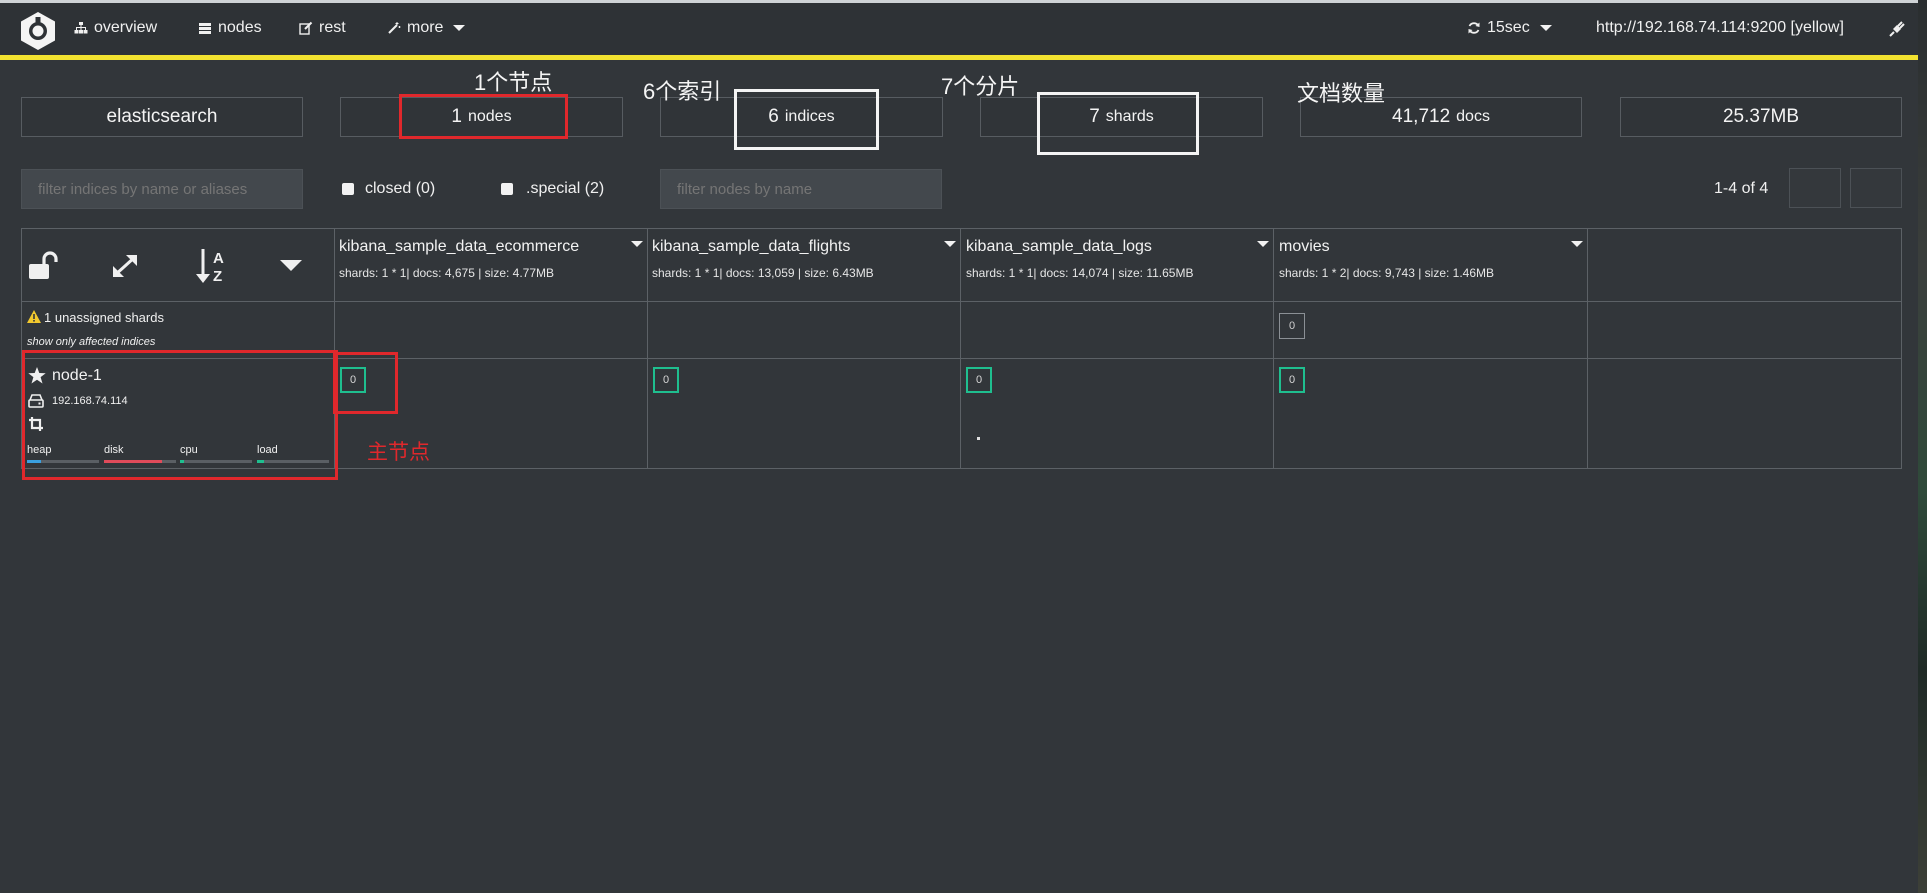  Describe the element at coordinates (400, 188) in the screenshot. I see `closed-checkbox-label: closed (0)` at that location.